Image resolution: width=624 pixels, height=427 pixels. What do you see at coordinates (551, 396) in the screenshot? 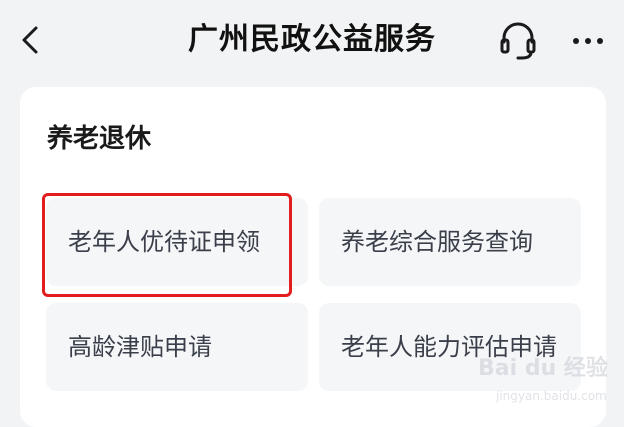
I see `watermark-url: jingyan.baidu.com` at bounding box center [551, 396].